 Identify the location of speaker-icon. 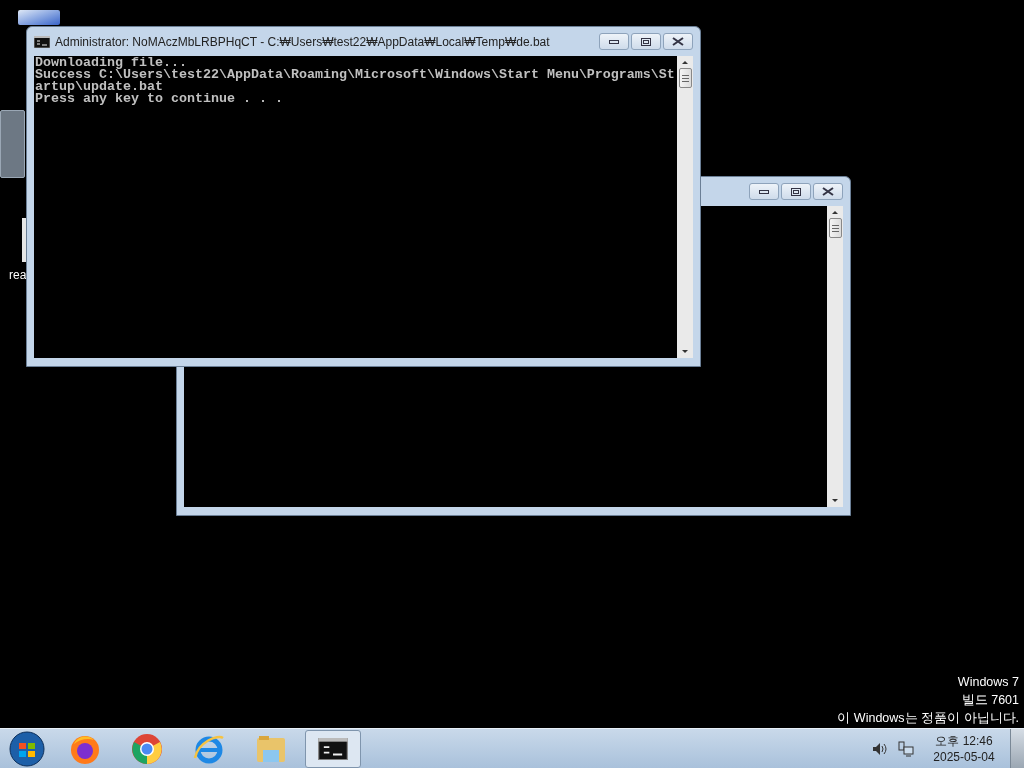
(880, 748).